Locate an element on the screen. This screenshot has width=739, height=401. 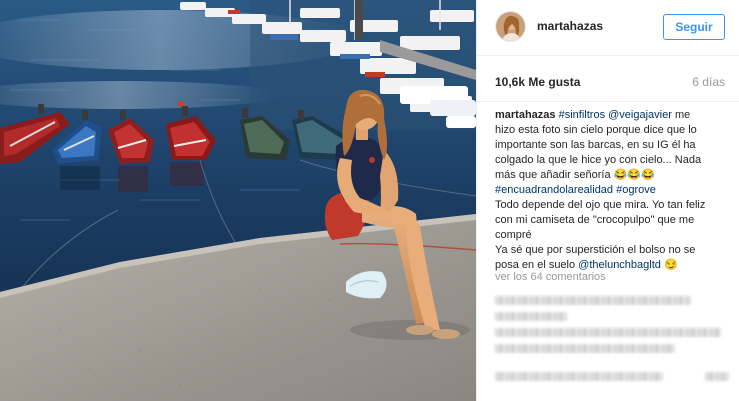
caption-line: más que añadir señoría 😂😂😂 is located at coordinates (611, 175).